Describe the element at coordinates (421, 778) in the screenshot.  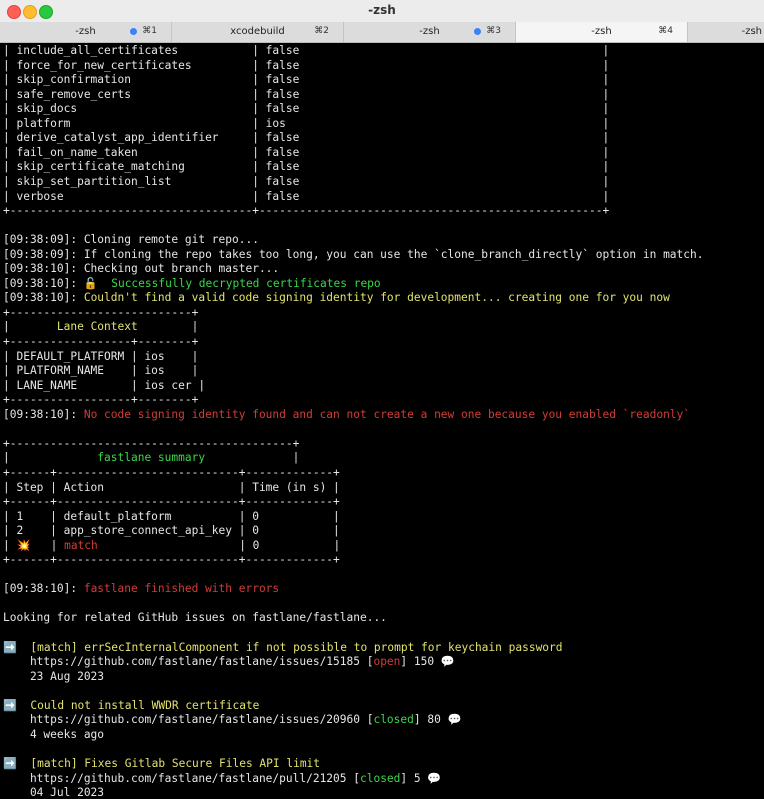
I see `terminal-text: ] 5 💬` at that location.